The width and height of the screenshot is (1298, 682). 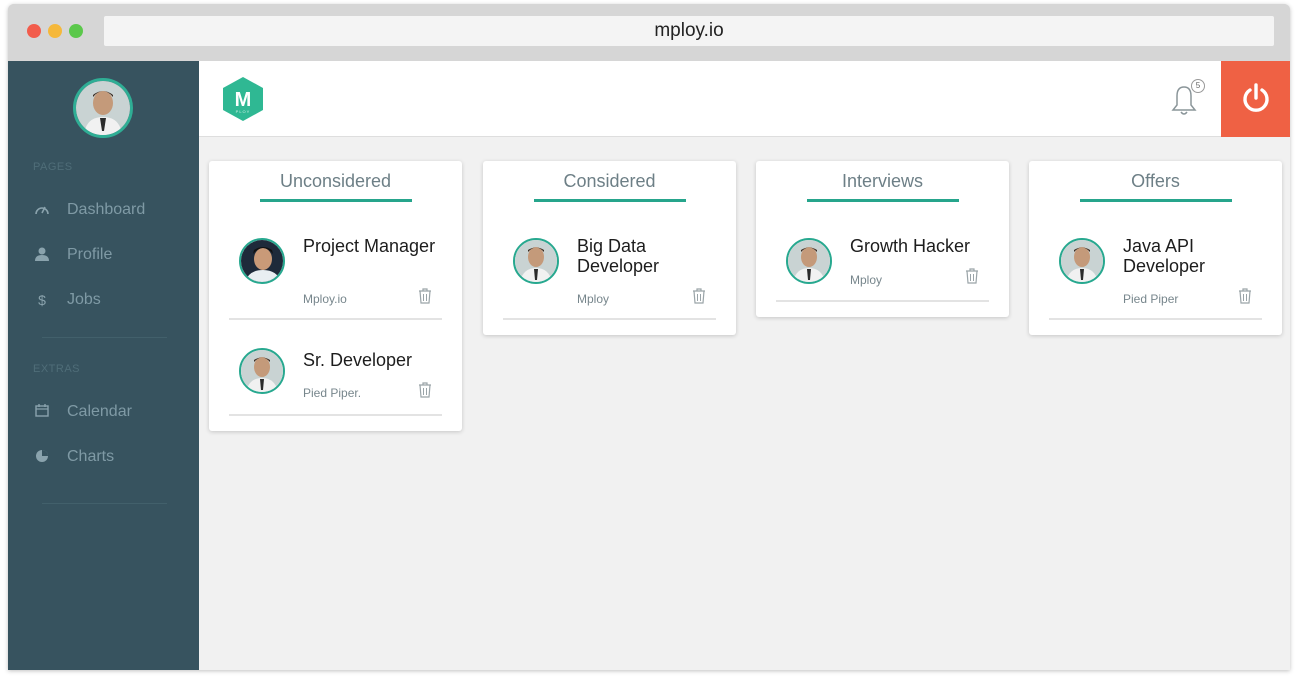 What do you see at coordinates (369, 246) in the screenshot?
I see `job-title: Project Manager` at bounding box center [369, 246].